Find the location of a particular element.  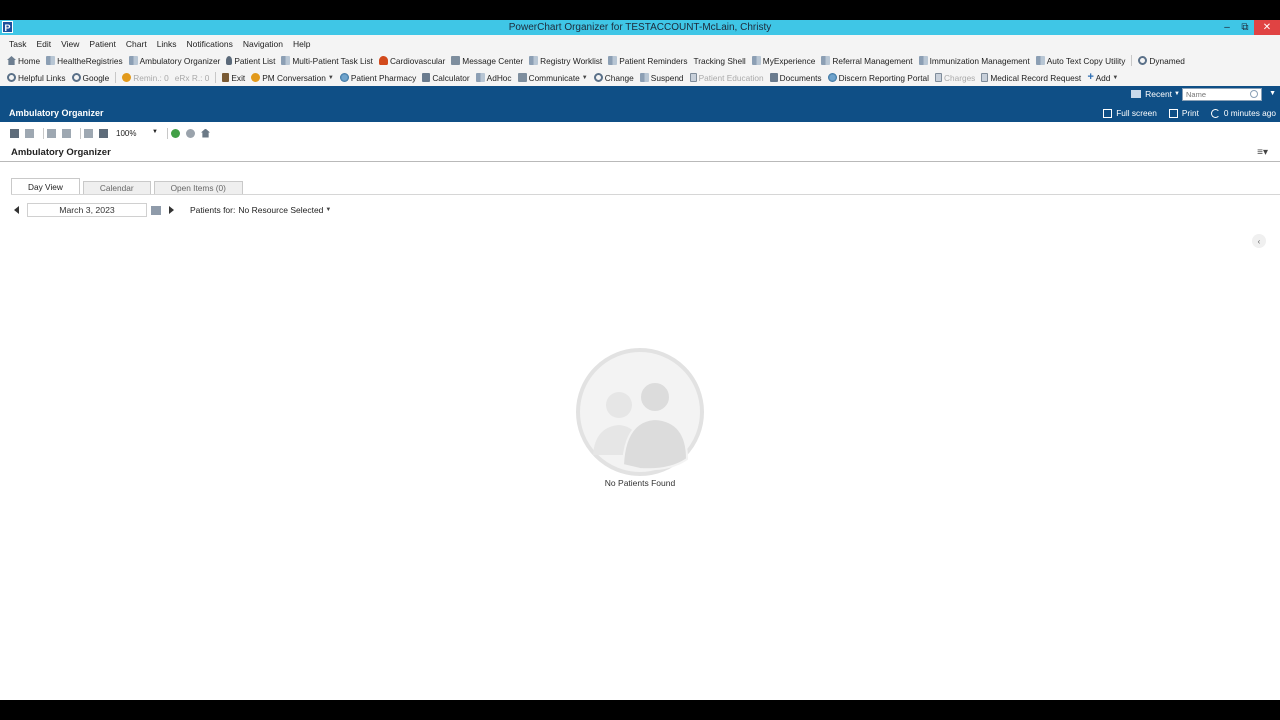

person-icon is located at coordinates (229, 60).